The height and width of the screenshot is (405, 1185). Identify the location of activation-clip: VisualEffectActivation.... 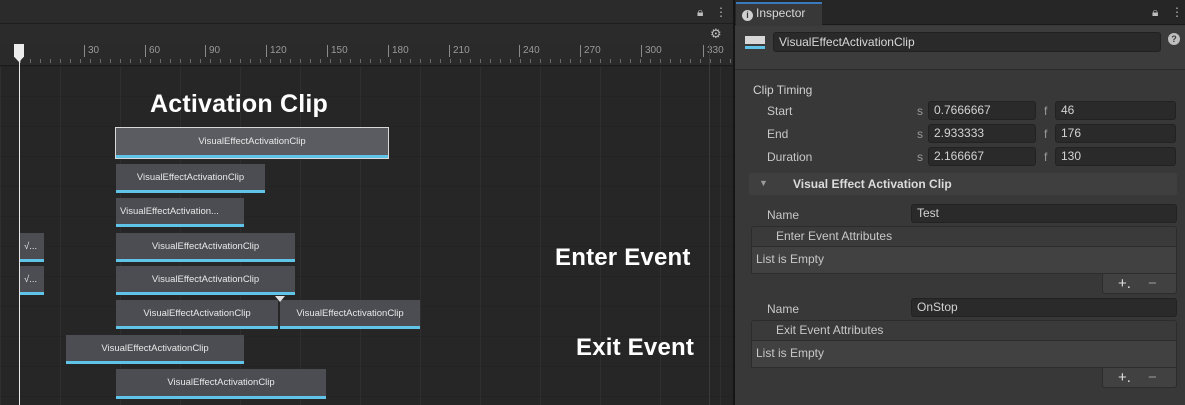
(180, 212).